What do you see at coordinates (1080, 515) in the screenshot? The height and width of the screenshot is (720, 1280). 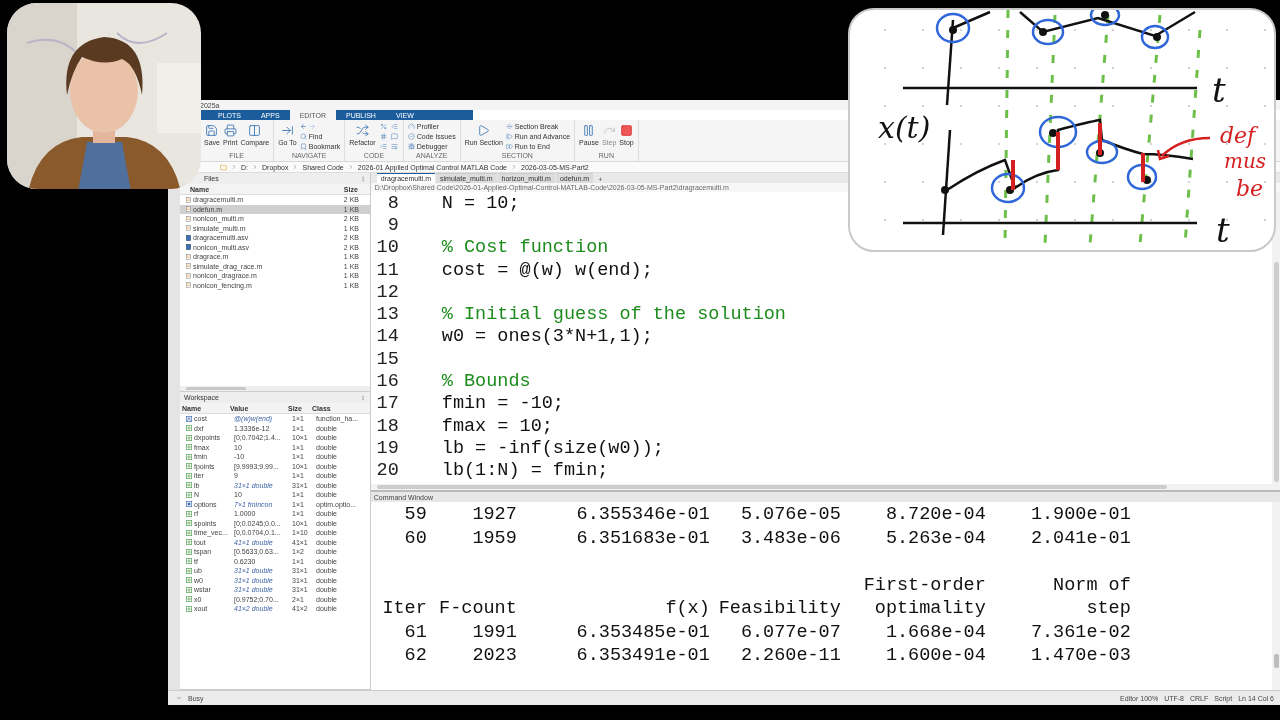 I see `output-value: 1.900e-01` at bounding box center [1080, 515].